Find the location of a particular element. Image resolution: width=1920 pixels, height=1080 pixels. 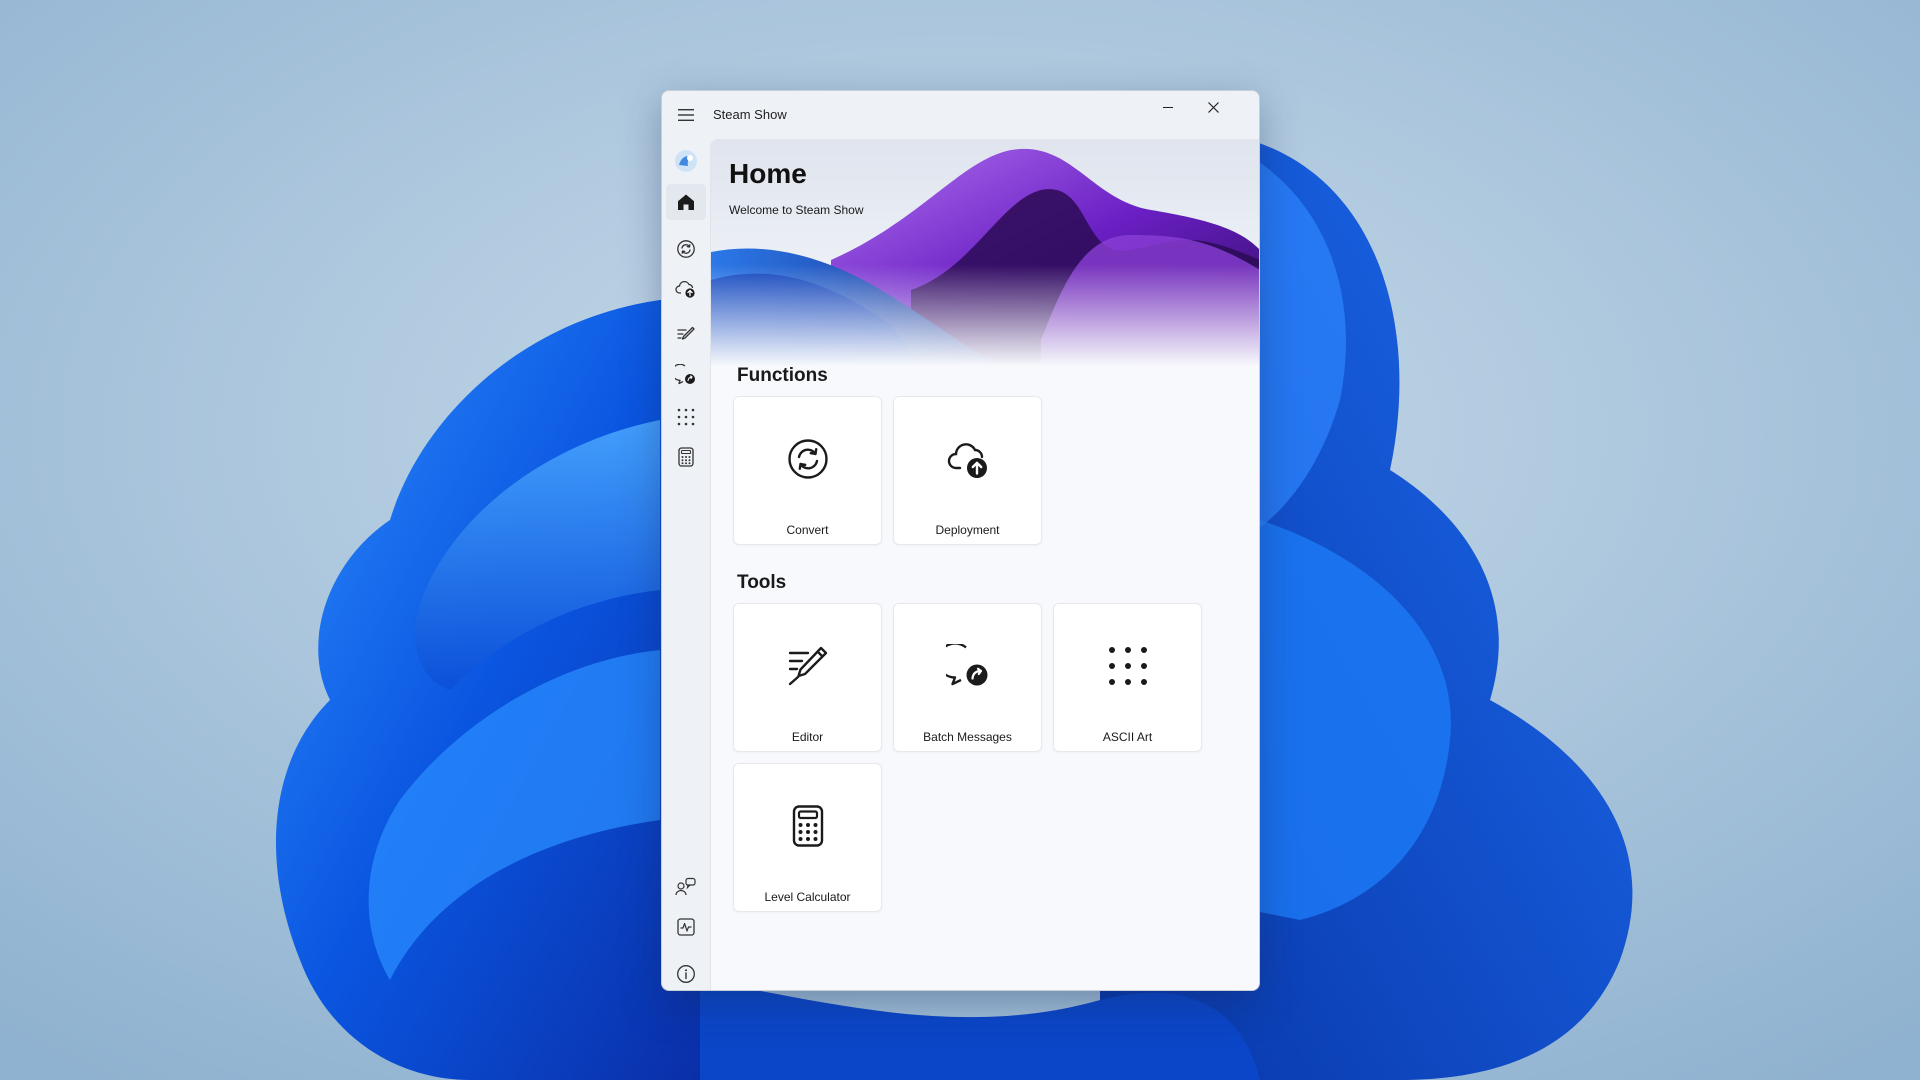

nav-item-editor is located at coordinates (686, 335).